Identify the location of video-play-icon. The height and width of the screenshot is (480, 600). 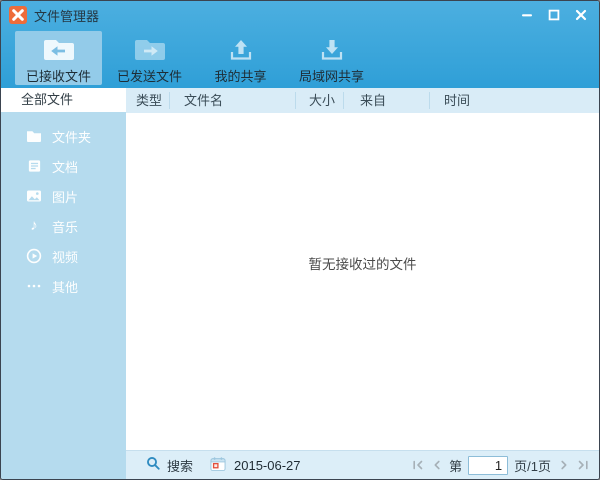
(34, 256).